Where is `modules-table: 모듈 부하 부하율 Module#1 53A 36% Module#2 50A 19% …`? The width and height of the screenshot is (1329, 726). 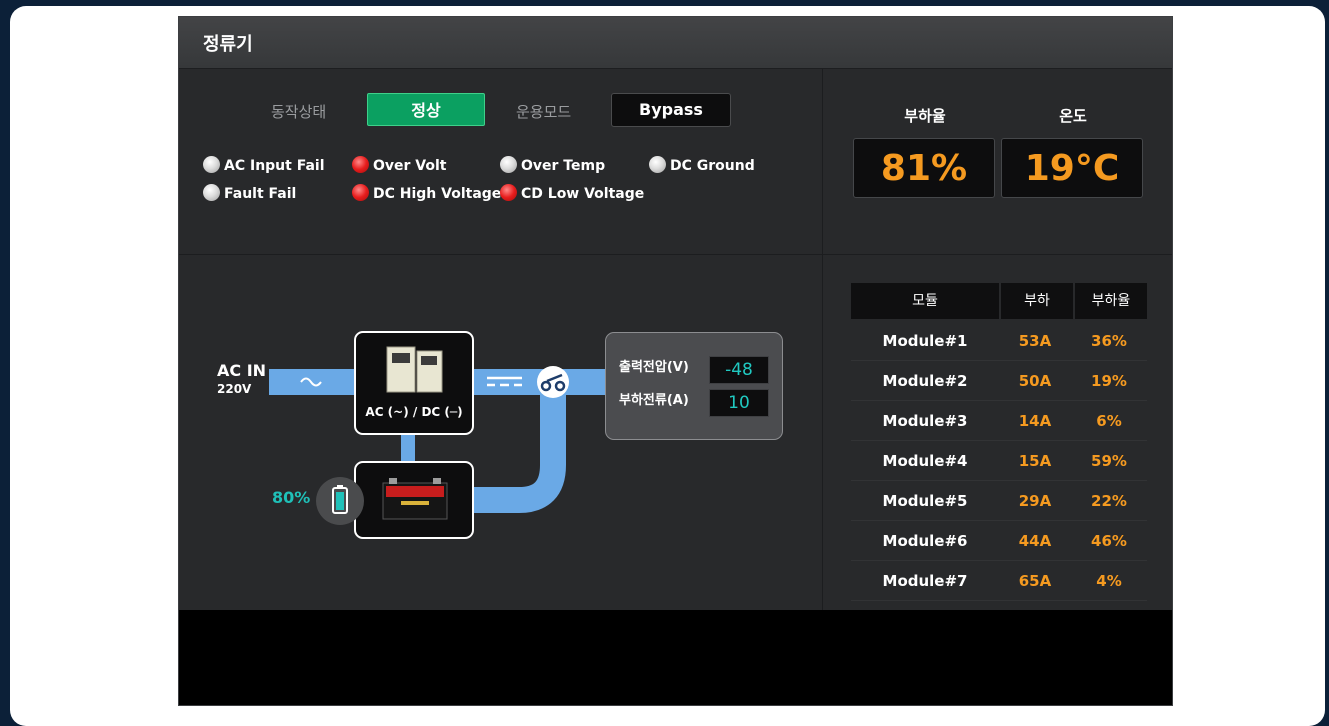 modules-table: 모듈 부하 부하율 Module#1 53A 36% Module#2 50A 19% … is located at coordinates (999, 442).